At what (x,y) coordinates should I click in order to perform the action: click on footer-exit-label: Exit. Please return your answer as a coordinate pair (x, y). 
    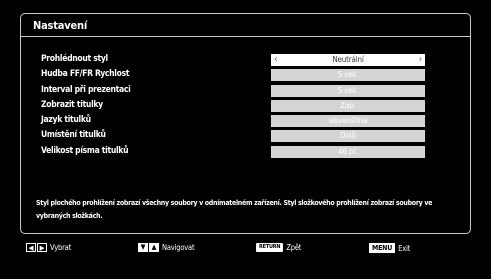
    Looking at the image, I should click on (404, 248).